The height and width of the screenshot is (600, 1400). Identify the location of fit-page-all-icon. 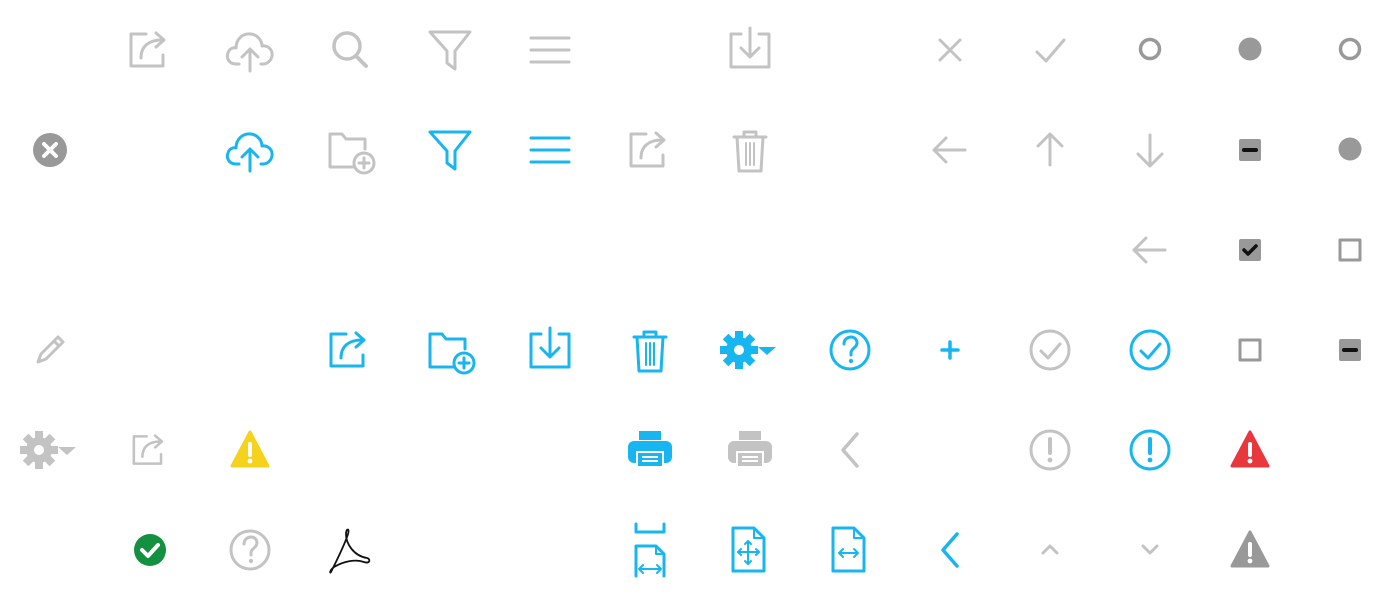
(750, 550).